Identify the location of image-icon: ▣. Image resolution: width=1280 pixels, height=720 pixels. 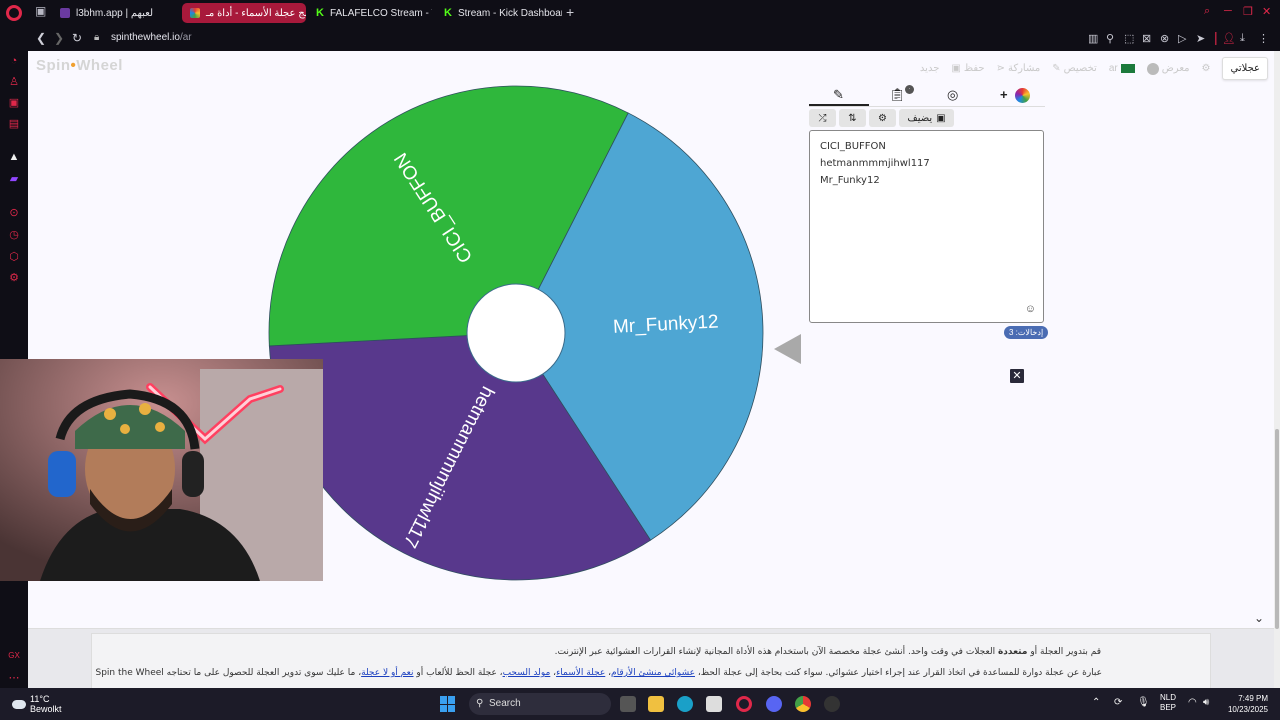
(941, 118).